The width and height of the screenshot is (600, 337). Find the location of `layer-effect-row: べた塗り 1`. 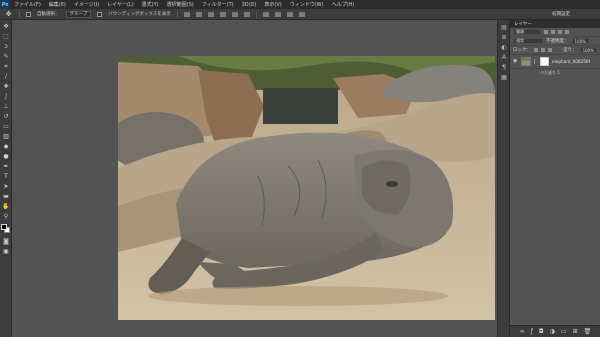

layer-effect-row: べた塗り 1 is located at coordinates (555, 72).